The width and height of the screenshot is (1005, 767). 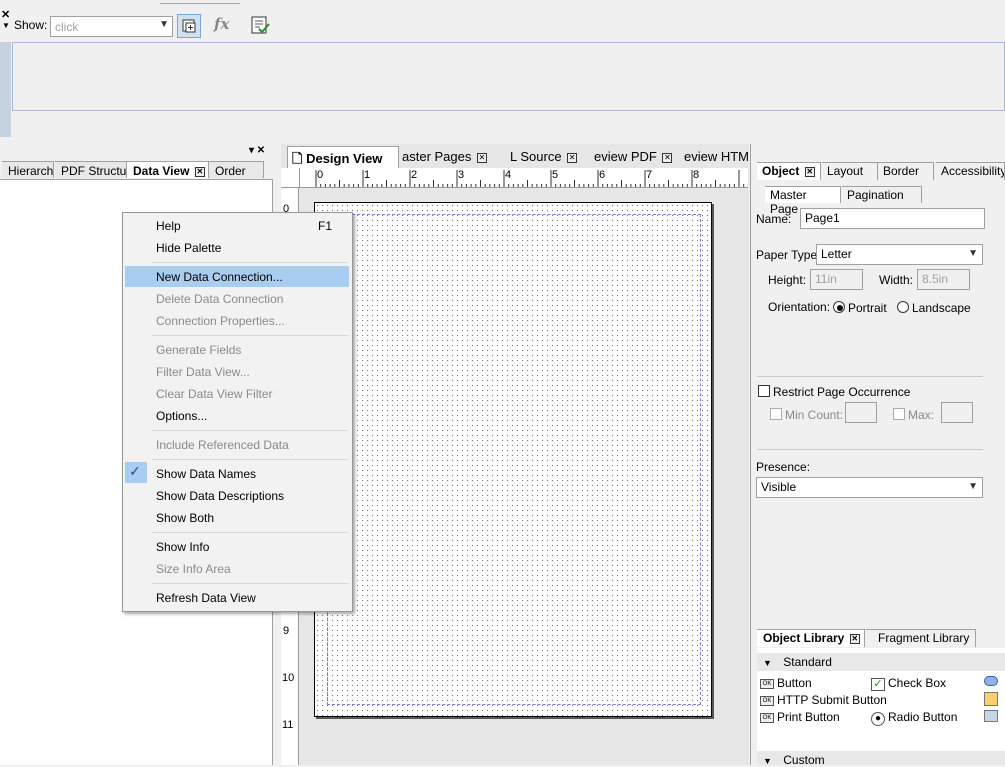 What do you see at coordinates (823, 700) in the screenshot?
I see `library-item-http-submit-button: OK HTTP Submit Button` at bounding box center [823, 700].